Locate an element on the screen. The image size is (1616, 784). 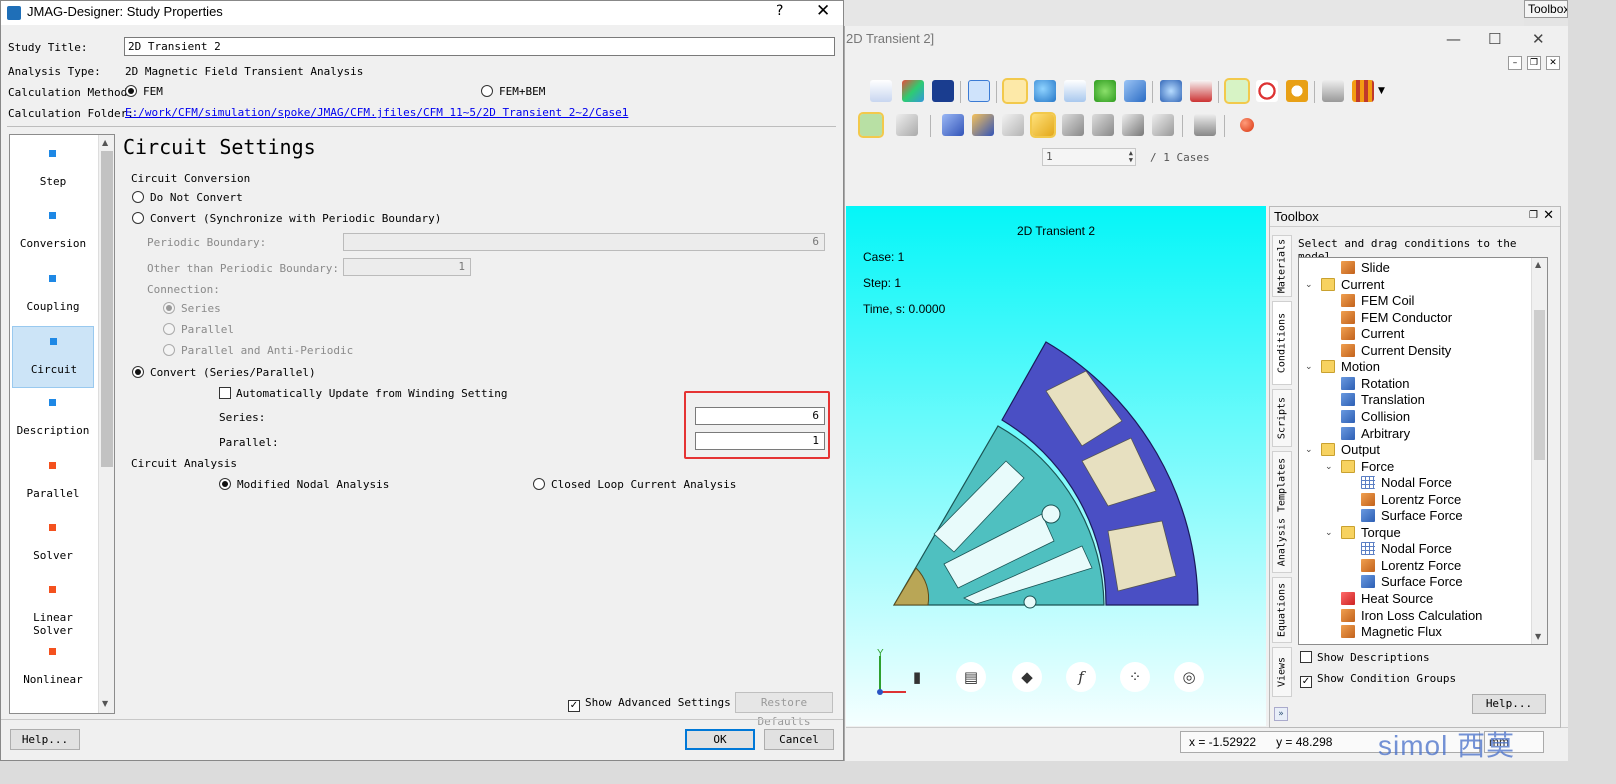
nav-scrollbar: ▲ ▼ is located at coordinates (106, 424).